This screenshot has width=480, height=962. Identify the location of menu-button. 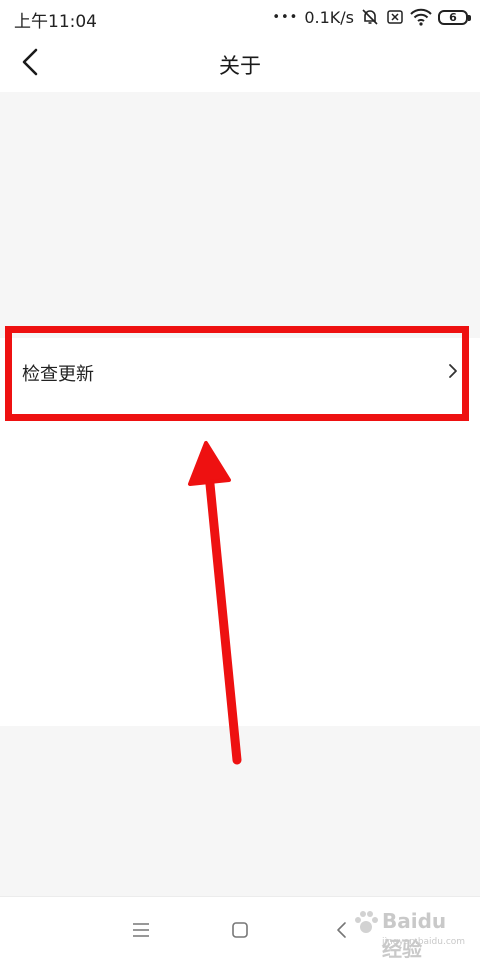
(141, 930).